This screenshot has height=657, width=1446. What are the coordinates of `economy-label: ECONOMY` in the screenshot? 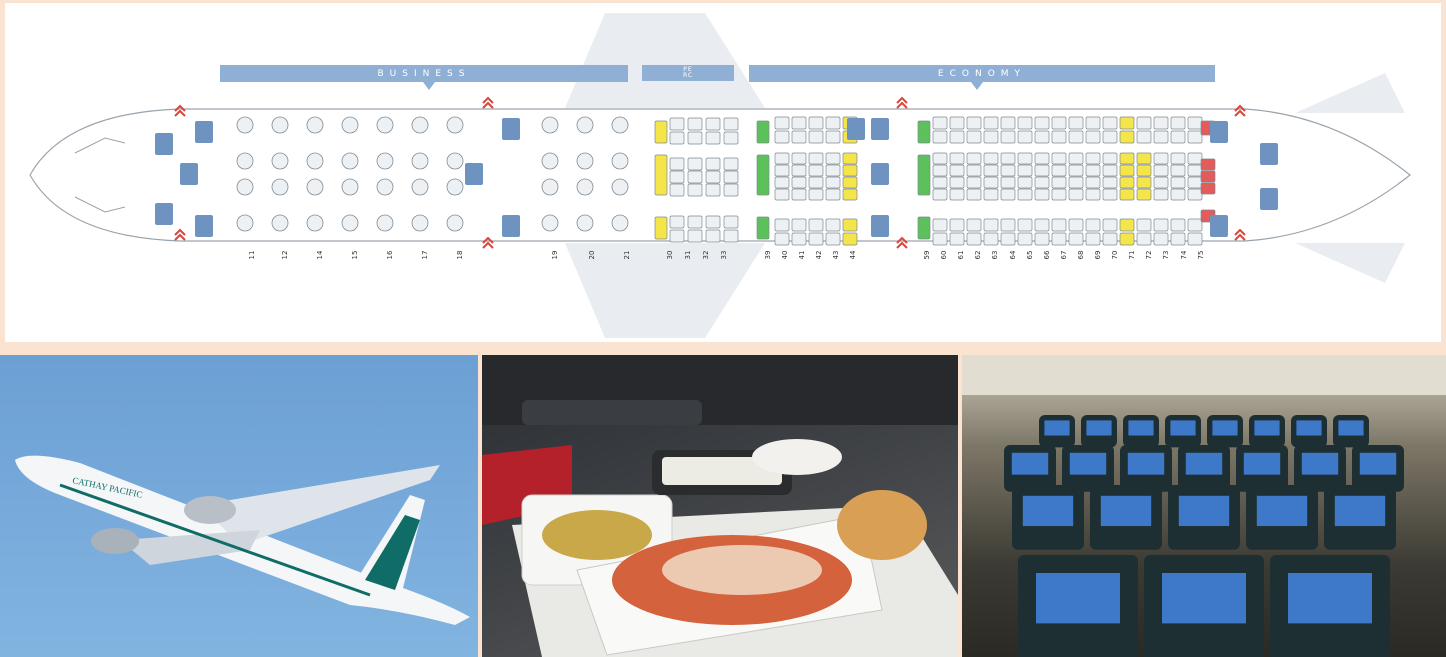 It's located at (982, 73).